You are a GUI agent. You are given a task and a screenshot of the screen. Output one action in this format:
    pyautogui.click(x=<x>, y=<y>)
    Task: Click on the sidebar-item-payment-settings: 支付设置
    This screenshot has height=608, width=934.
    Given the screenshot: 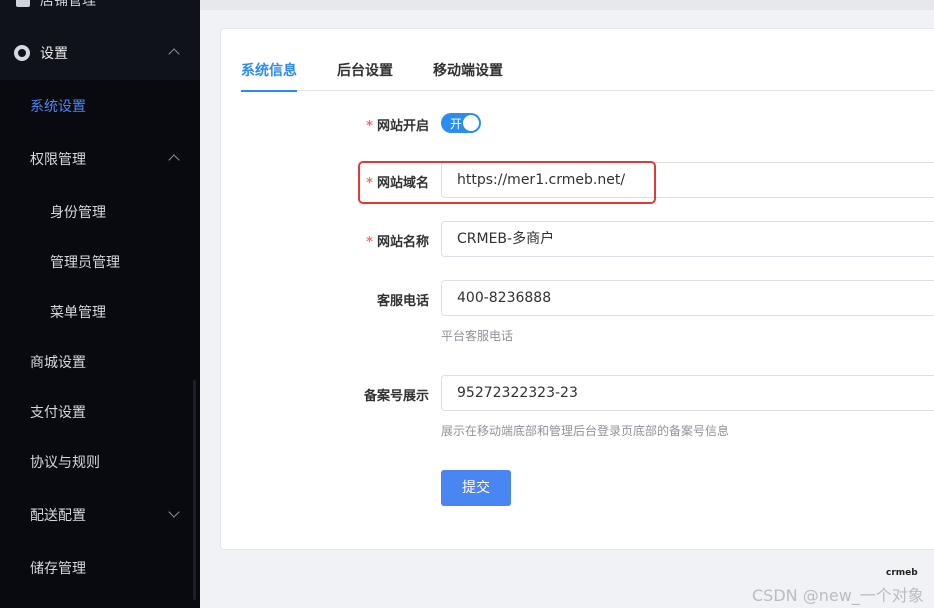 What is the action you would take?
    pyautogui.click(x=100, y=412)
    